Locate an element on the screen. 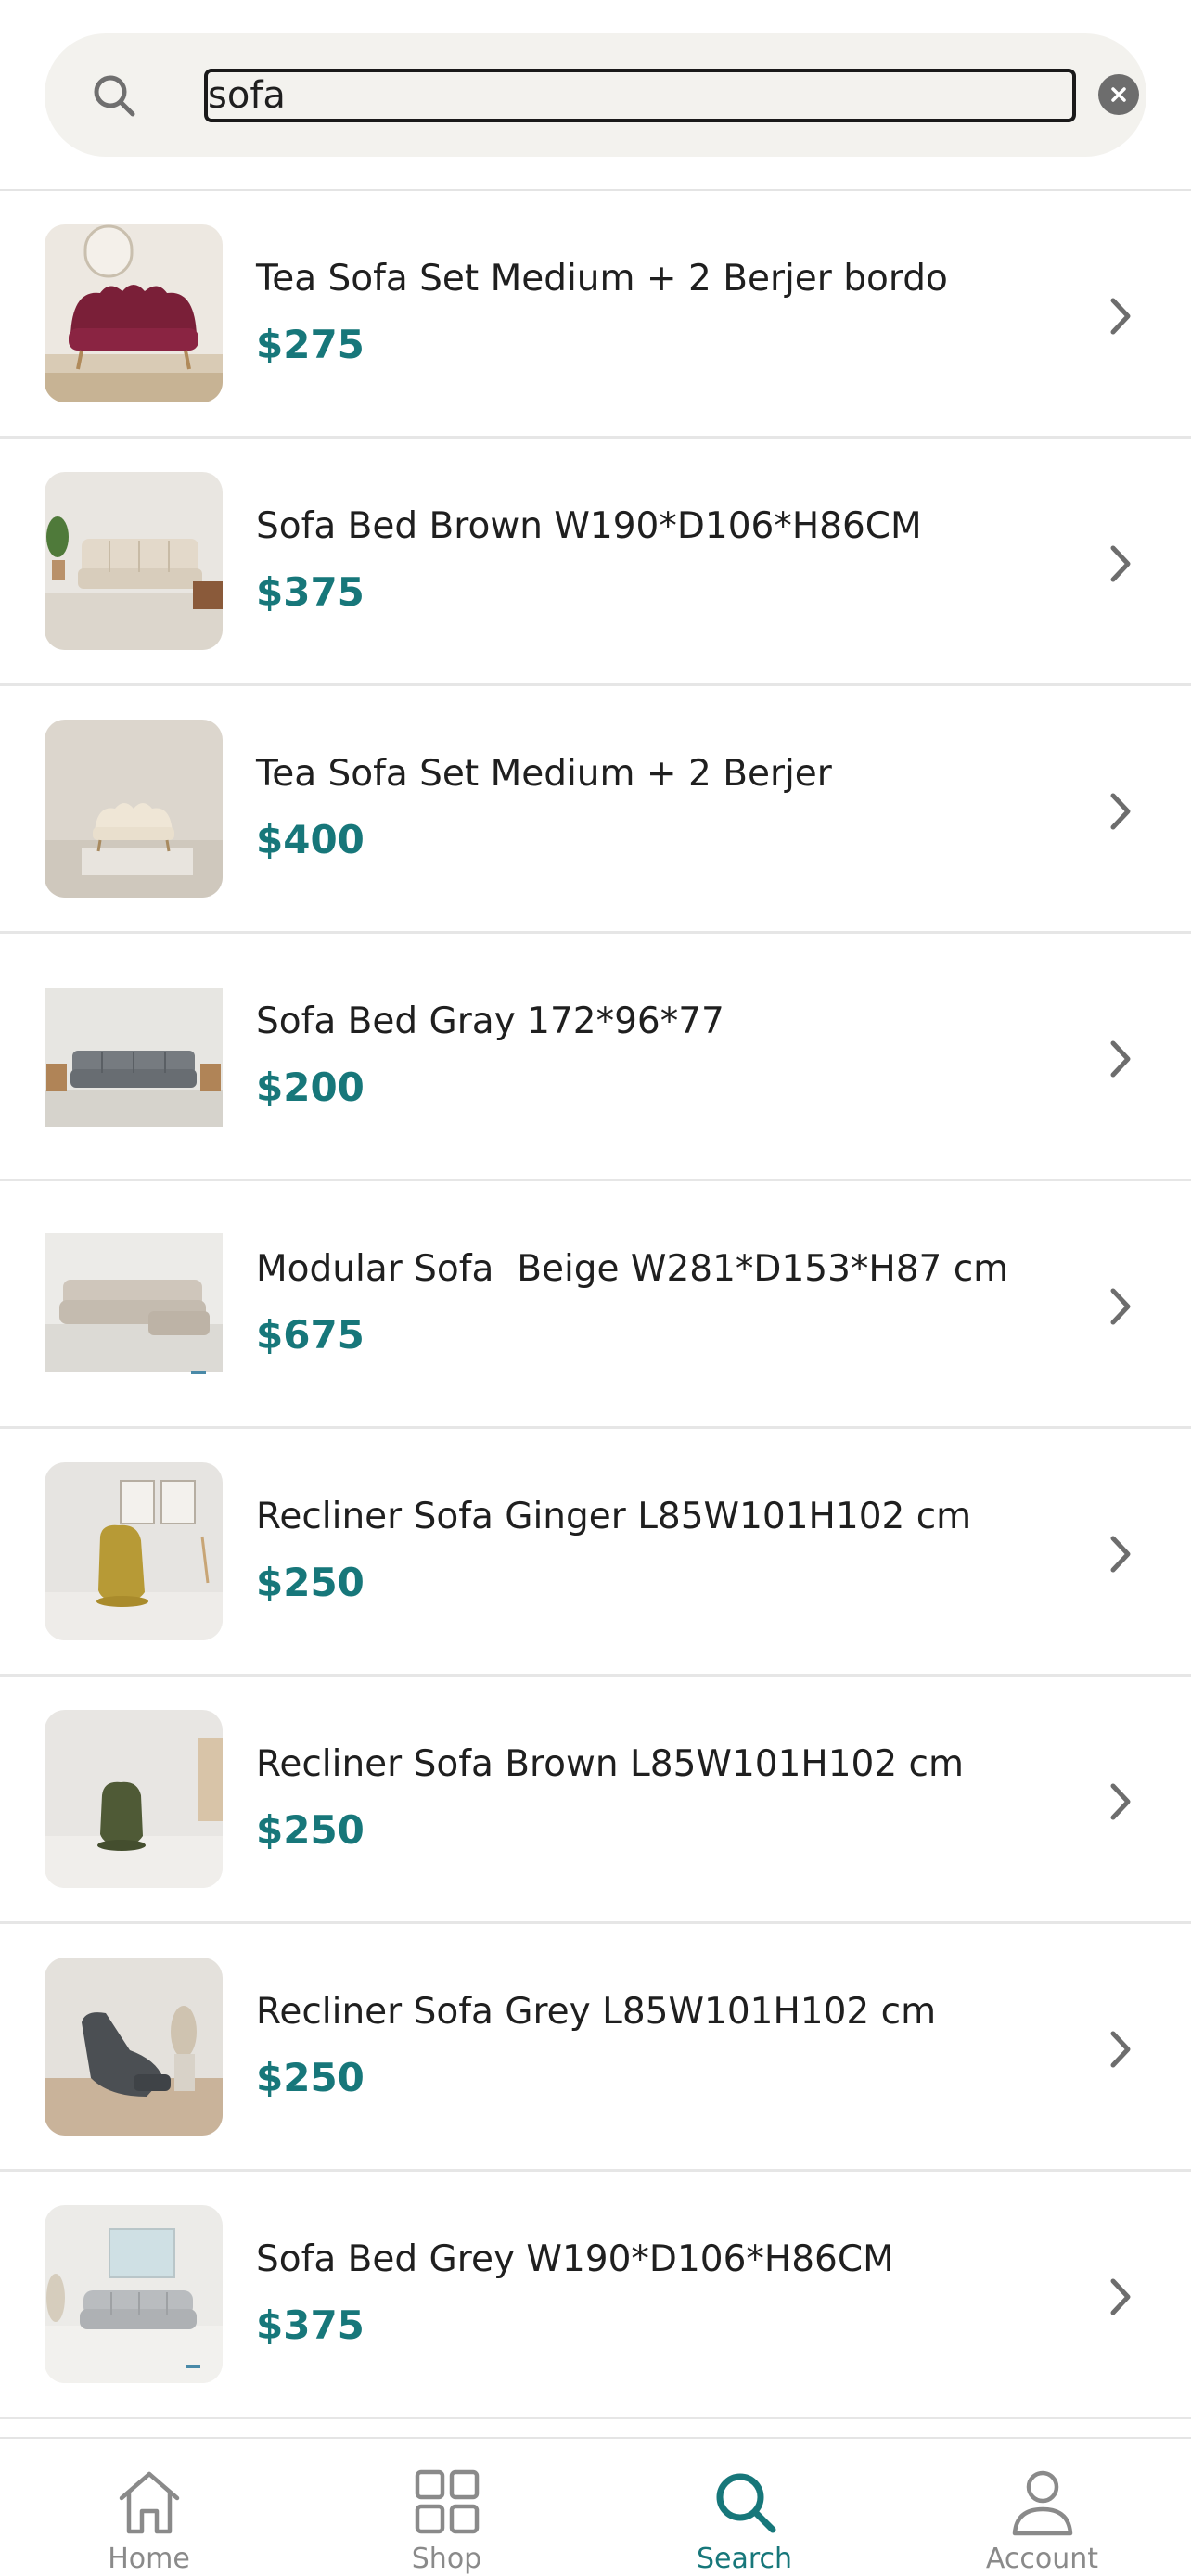  search-header is located at coordinates (595, 95).